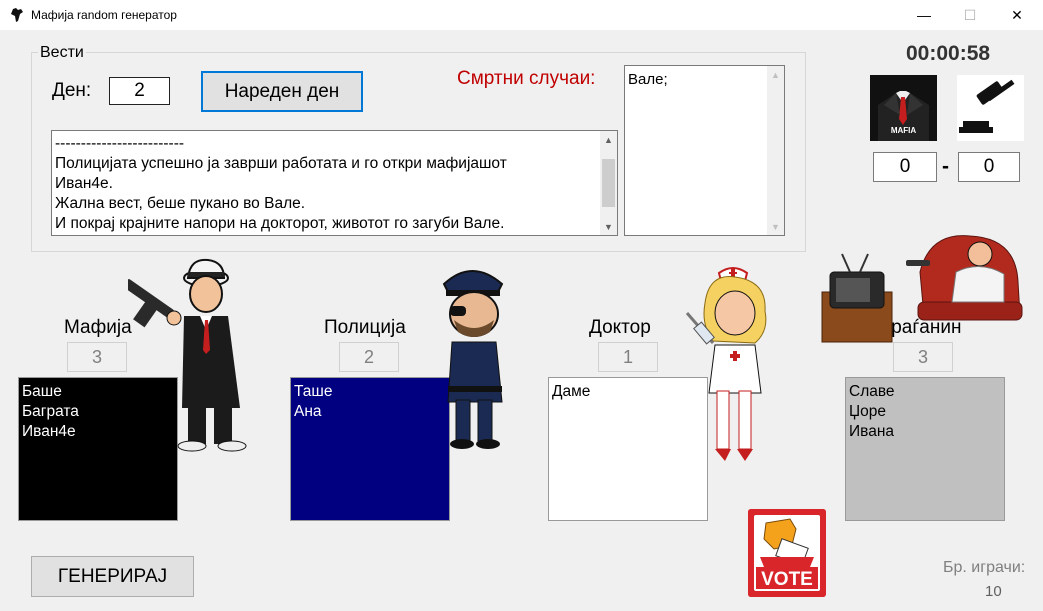 This screenshot has height=611, width=1043. What do you see at coordinates (925, 449) in the screenshot?
I see `player-list-citizen: Славе Џоре Ивана` at bounding box center [925, 449].